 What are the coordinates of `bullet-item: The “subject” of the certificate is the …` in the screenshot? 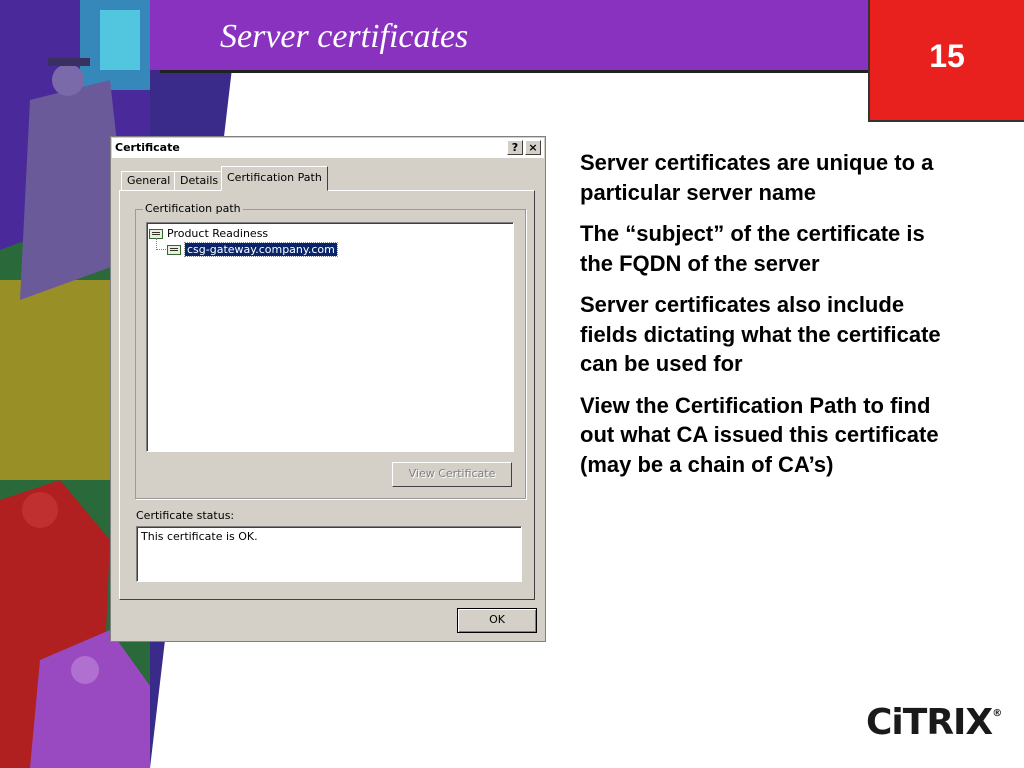 It's located at (752, 248).